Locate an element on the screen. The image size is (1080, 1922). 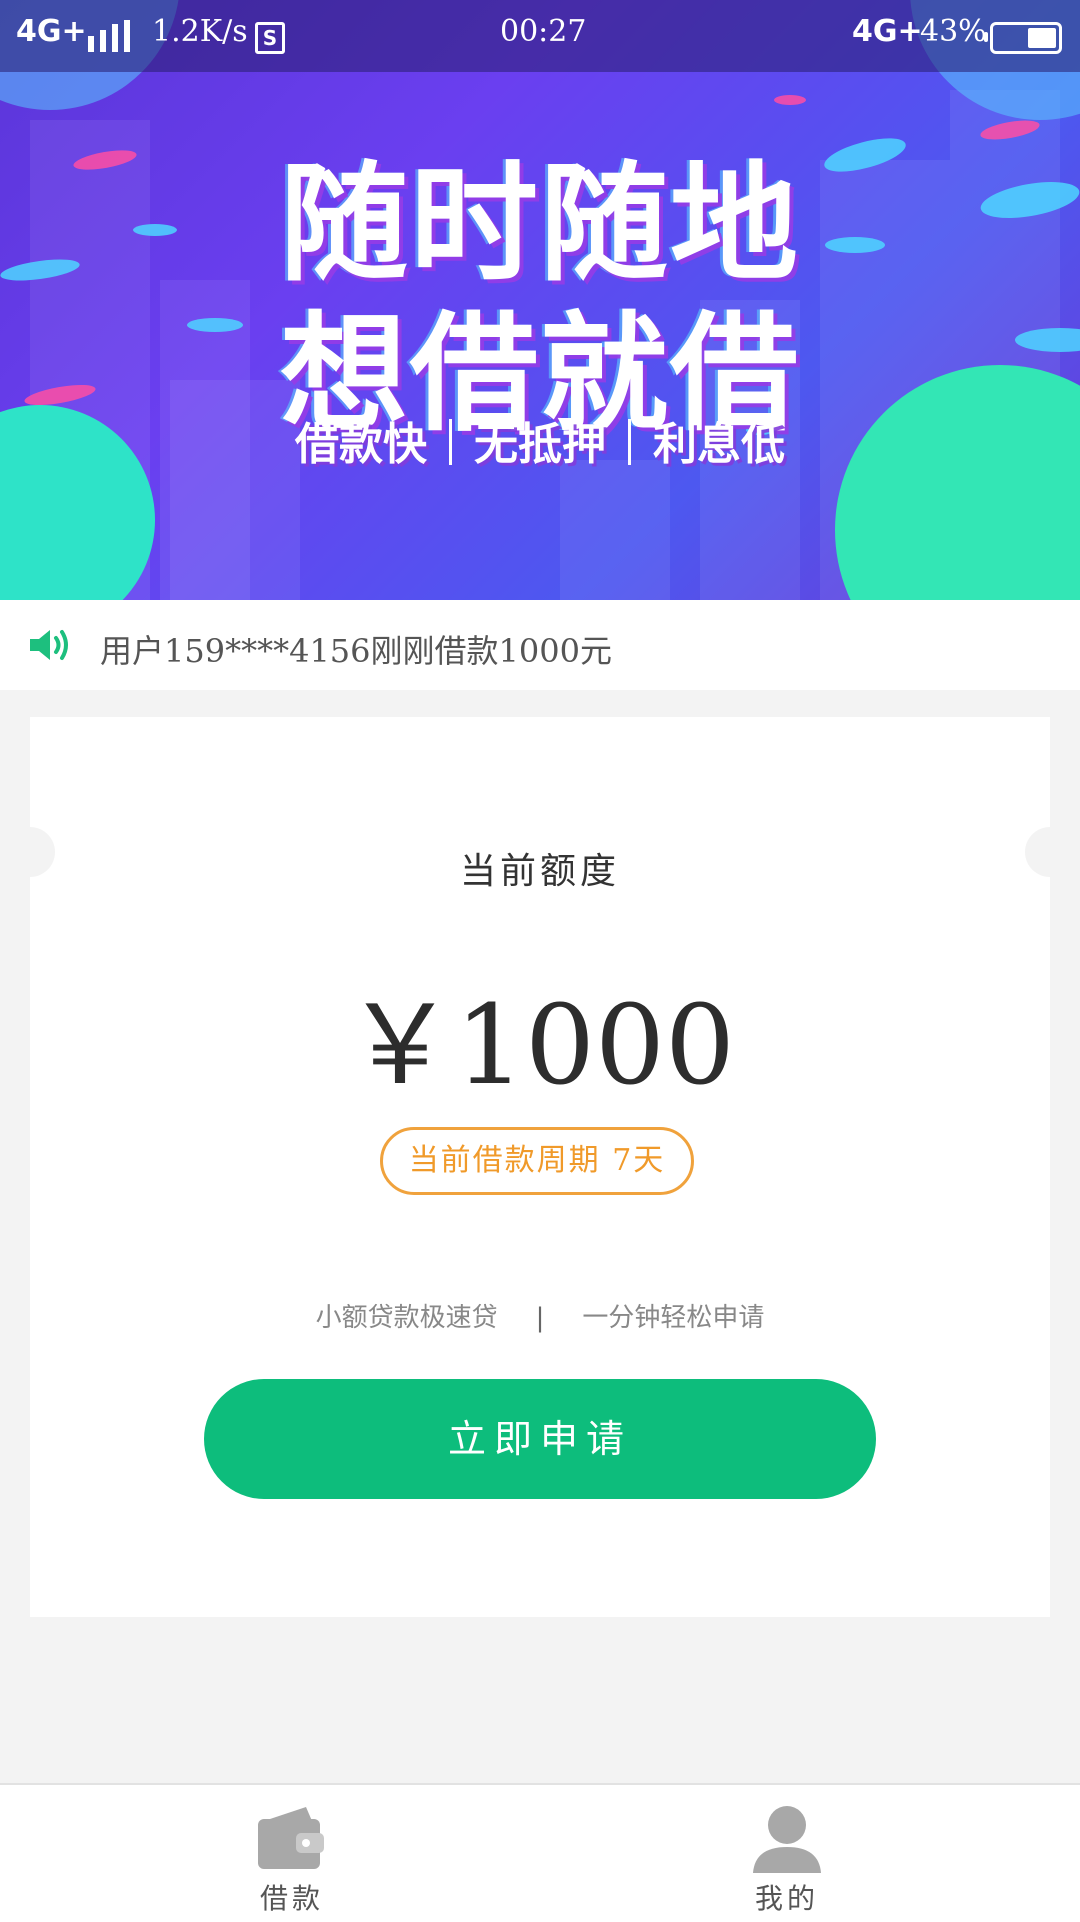
status-bar: 4G+ 1.2K/s S 00:27 4G+ 43% is located at coordinates (540, 36).